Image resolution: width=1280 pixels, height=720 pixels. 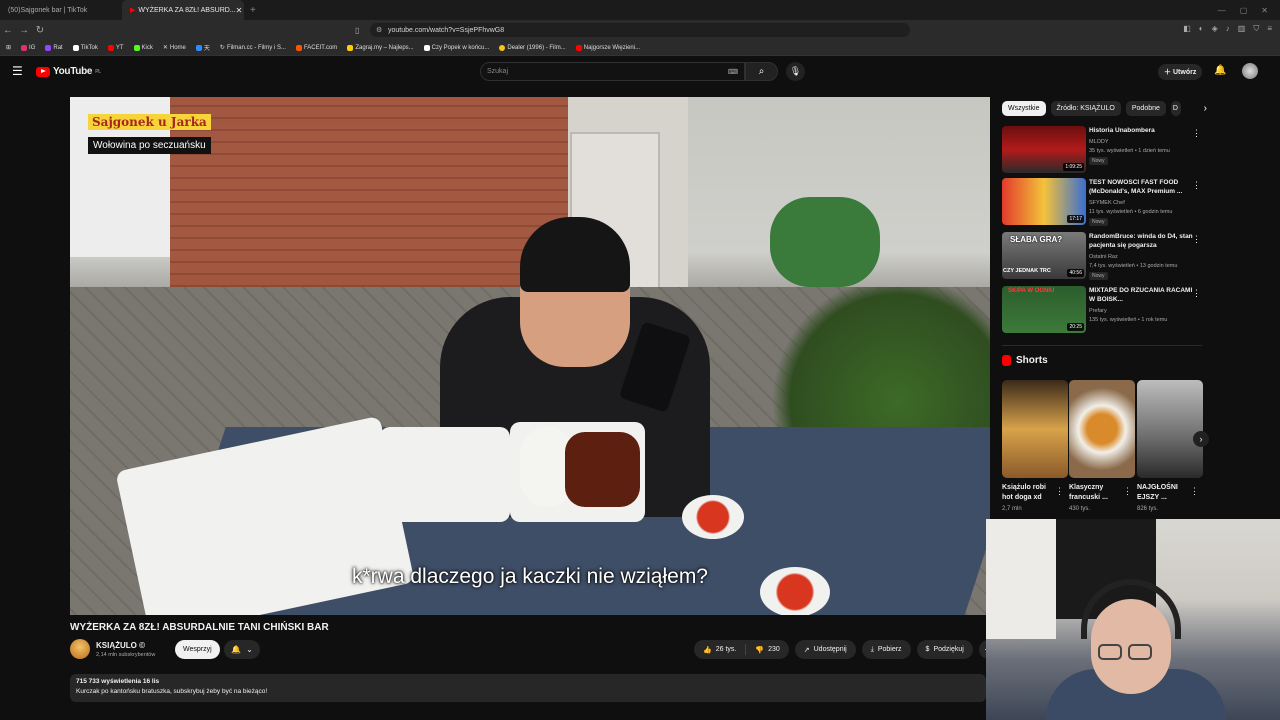 I want to click on url-field: ⚙ youtube.com/watch?v=SsjePFhvwG8, so click(x=640, y=30).